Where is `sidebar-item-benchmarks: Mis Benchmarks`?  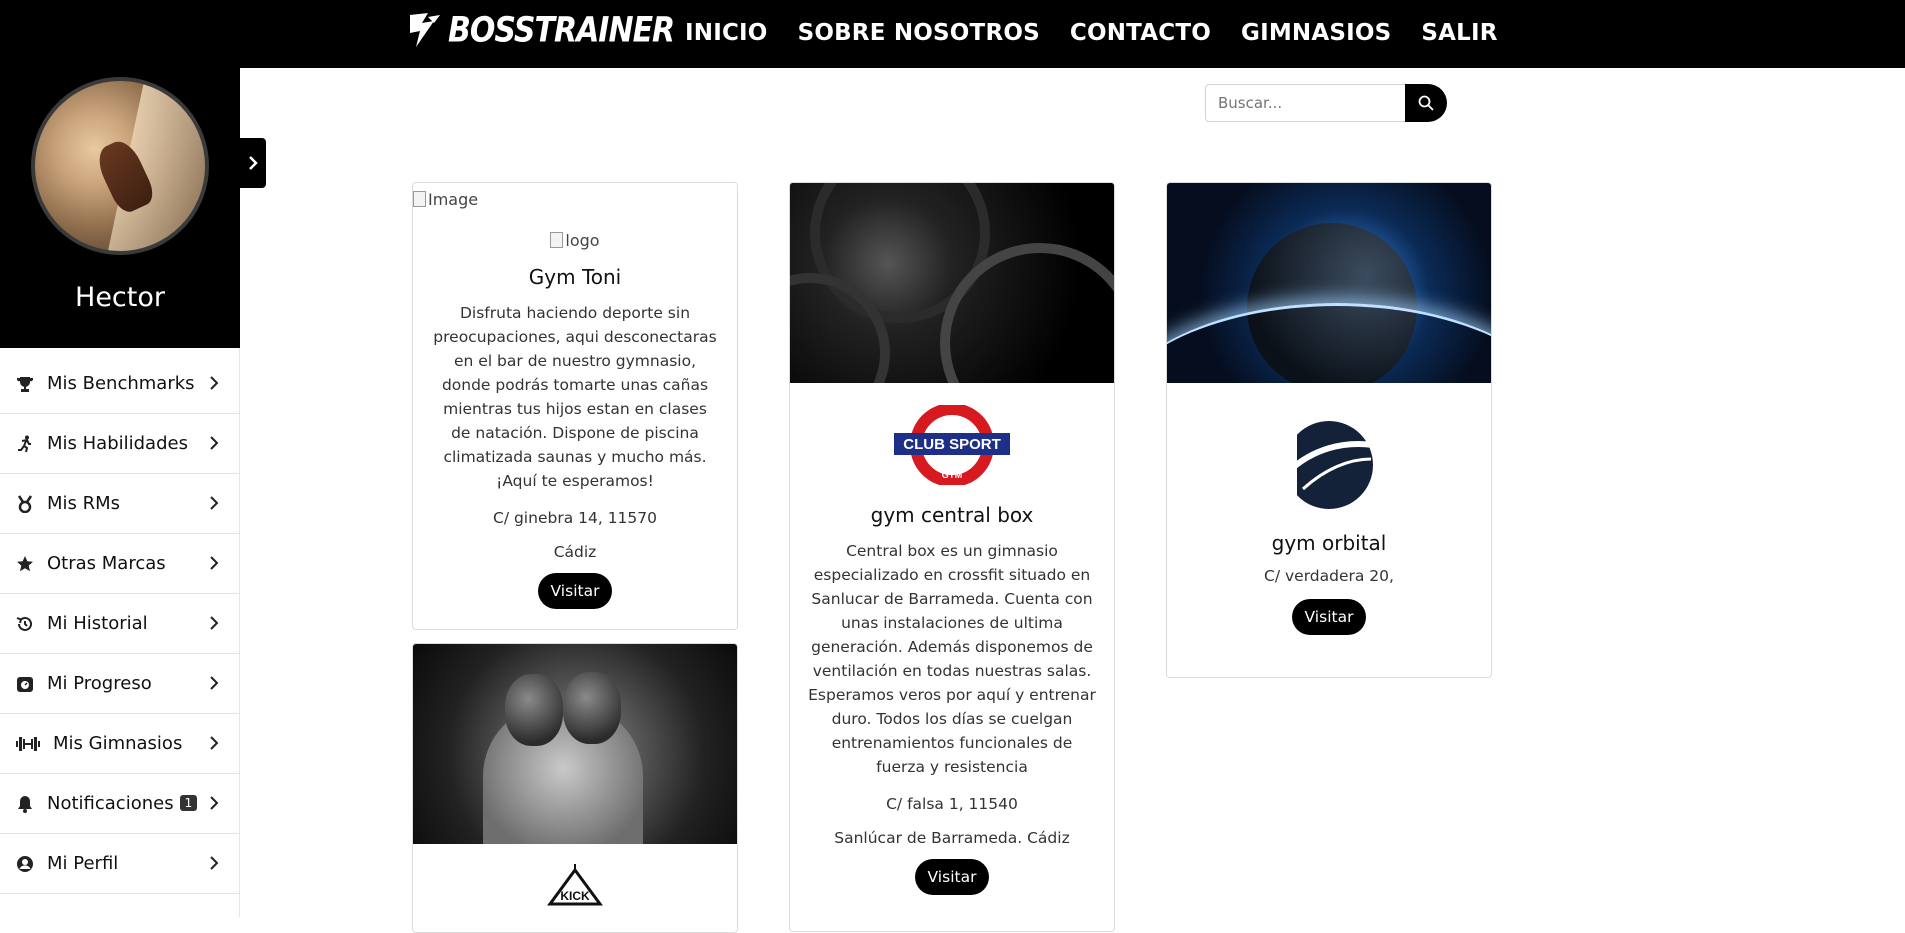 sidebar-item-benchmarks: Mis Benchmarks is located at coordinates (119, 384).